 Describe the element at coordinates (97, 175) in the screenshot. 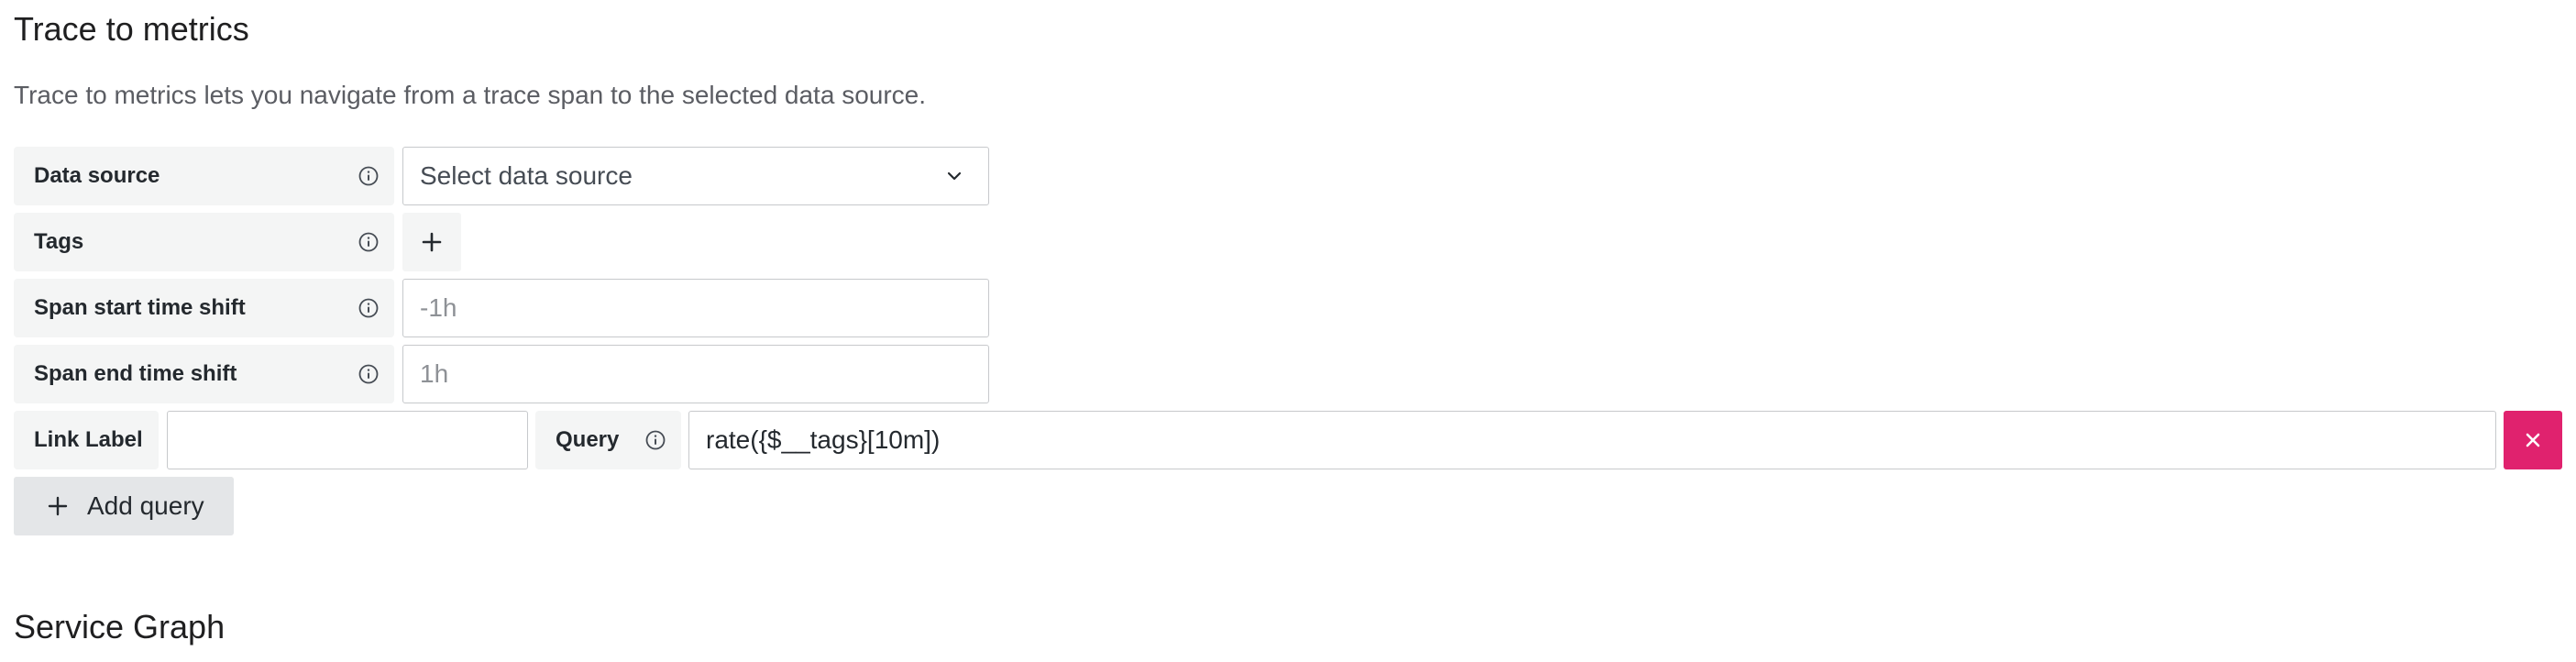

I see `data-source-label: Data source` at that location.